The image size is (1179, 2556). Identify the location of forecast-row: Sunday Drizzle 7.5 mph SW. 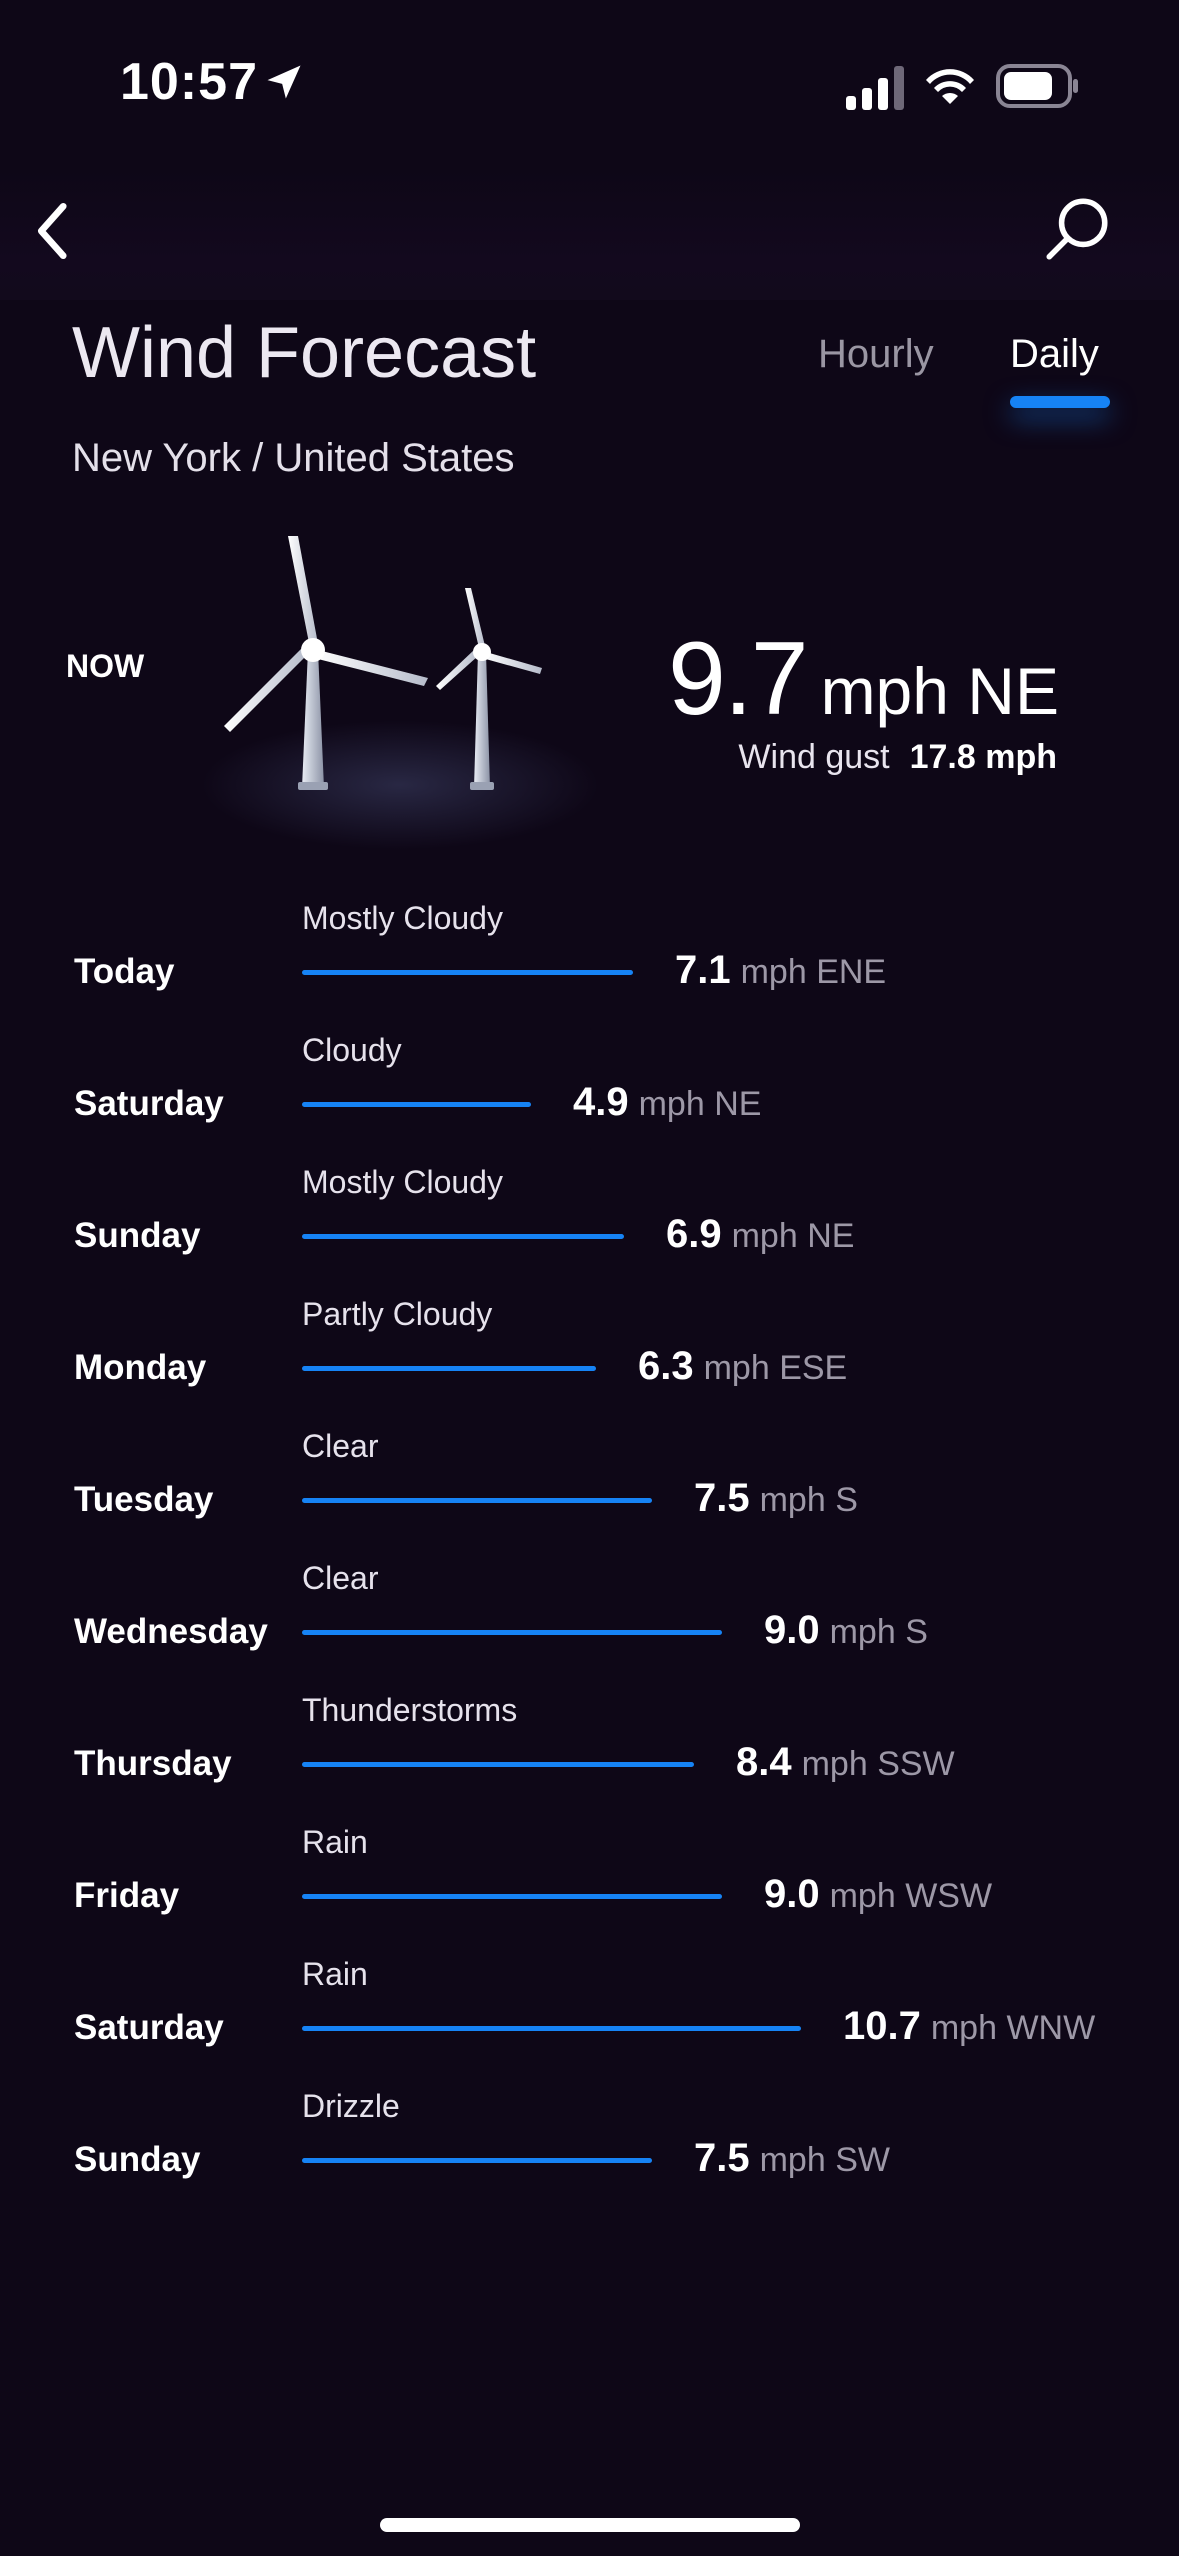
(589, 2134).